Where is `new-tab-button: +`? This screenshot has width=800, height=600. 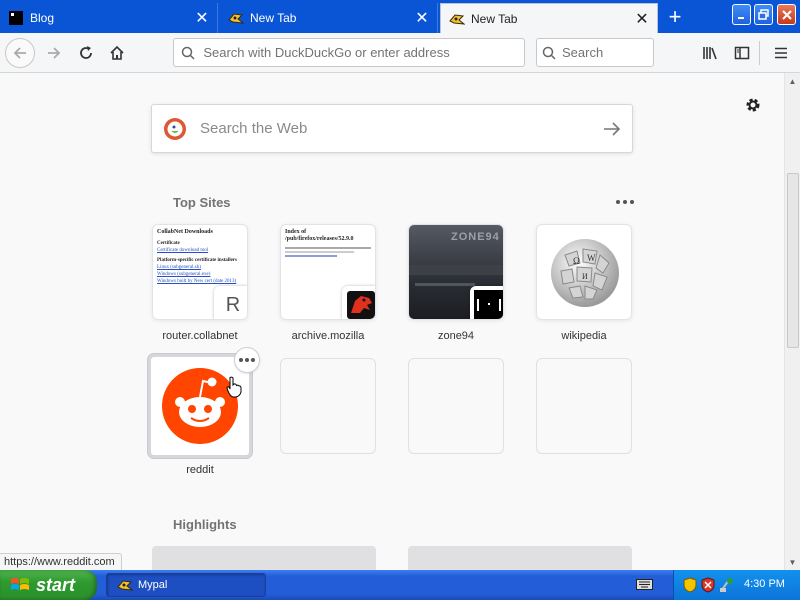 new-tab-button: + is located at coordinates (675, 16).